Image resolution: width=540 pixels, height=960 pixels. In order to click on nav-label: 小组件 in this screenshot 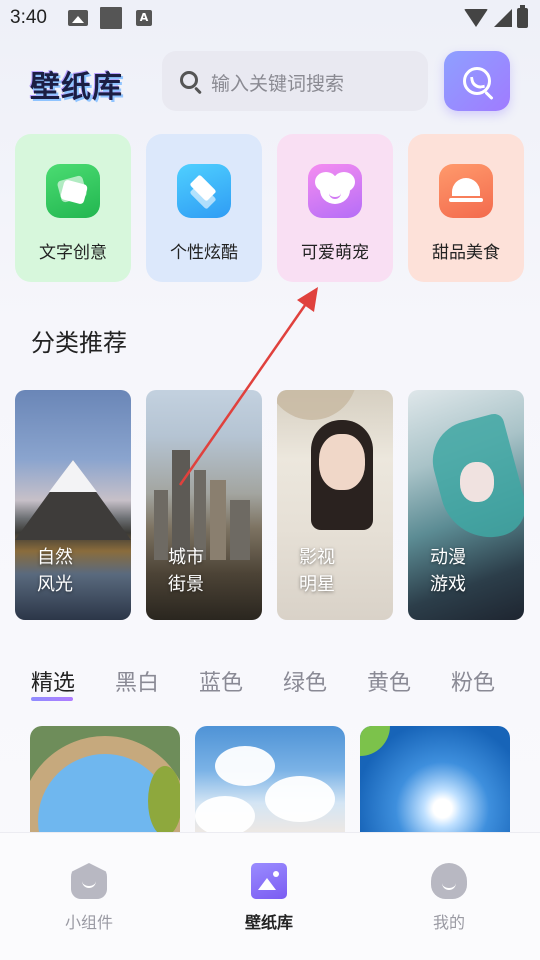, I will do `click(88, 922)`.